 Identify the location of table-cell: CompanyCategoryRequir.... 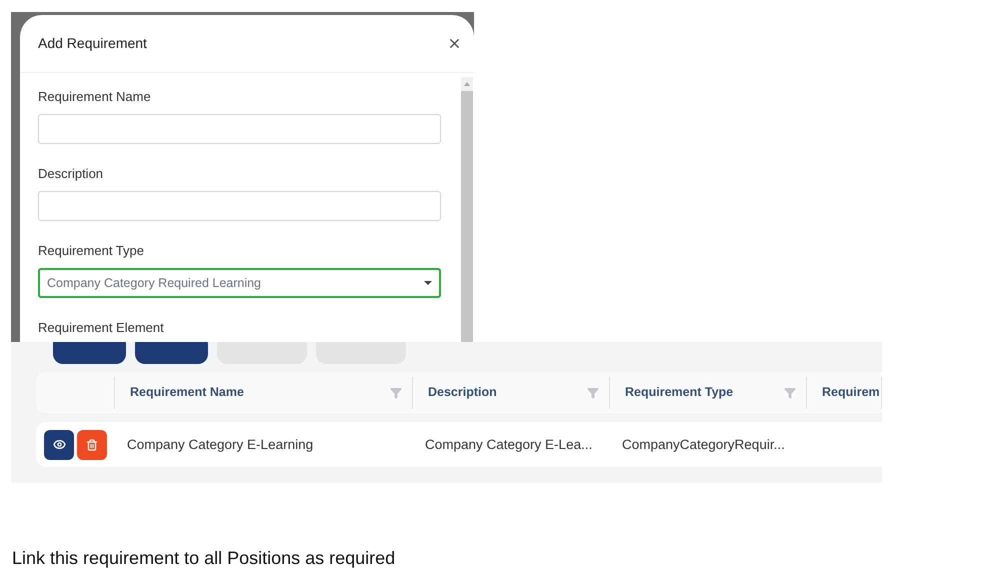
(703, 444).